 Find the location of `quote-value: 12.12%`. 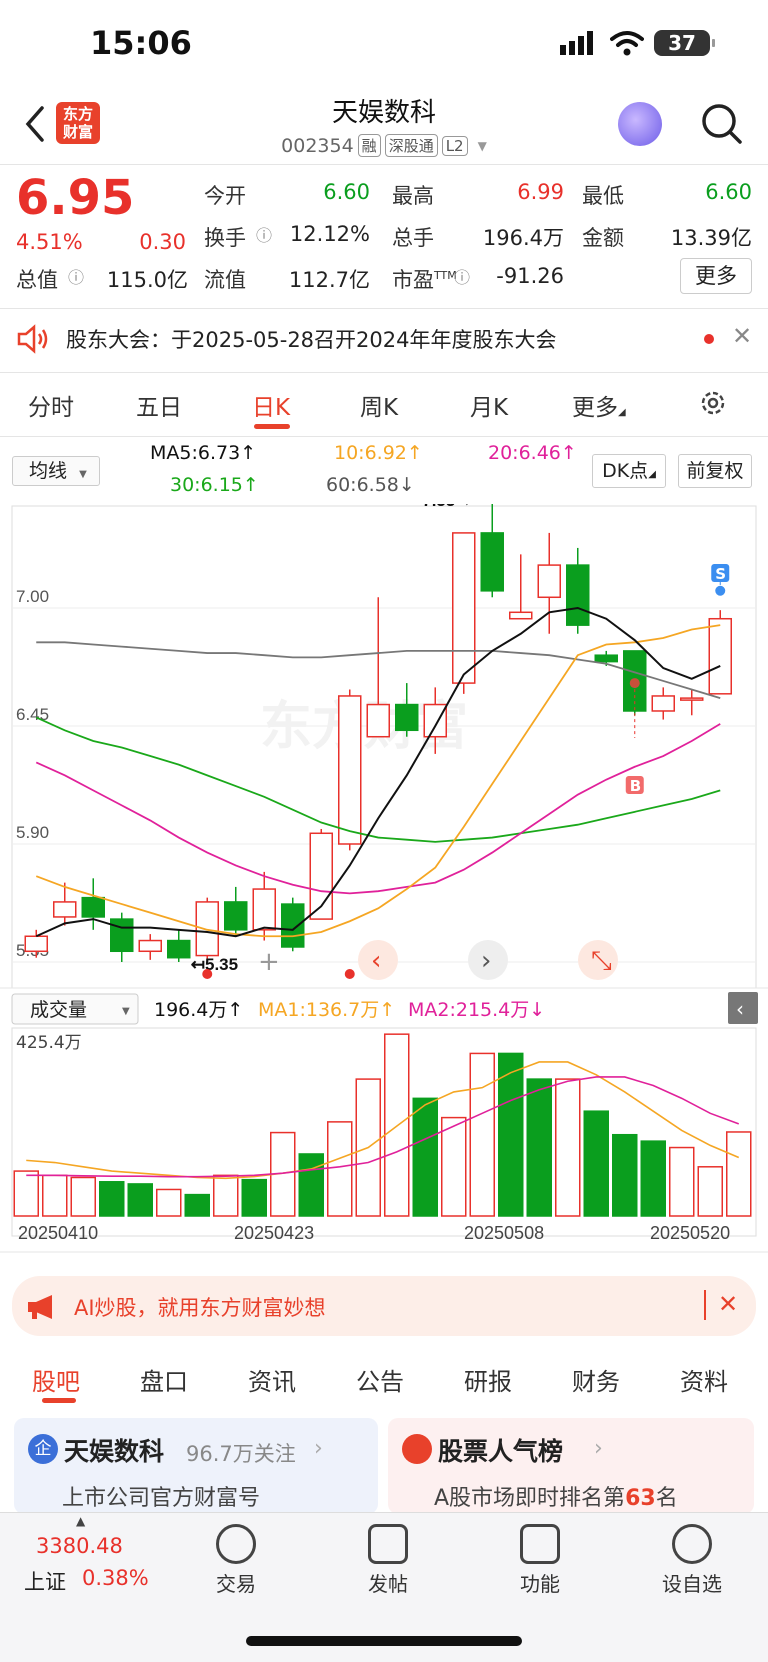

quote-value: 12.12% is located at coordinates (329, 234).